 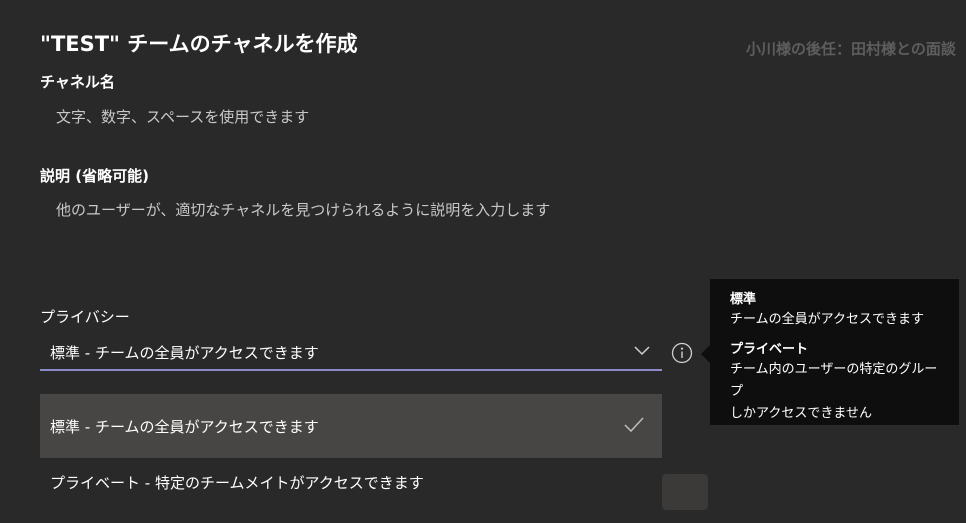 I want to click on privacy-option-standard: 標準 - チームの全員がアクセスできます, so click(x=351, y=426).